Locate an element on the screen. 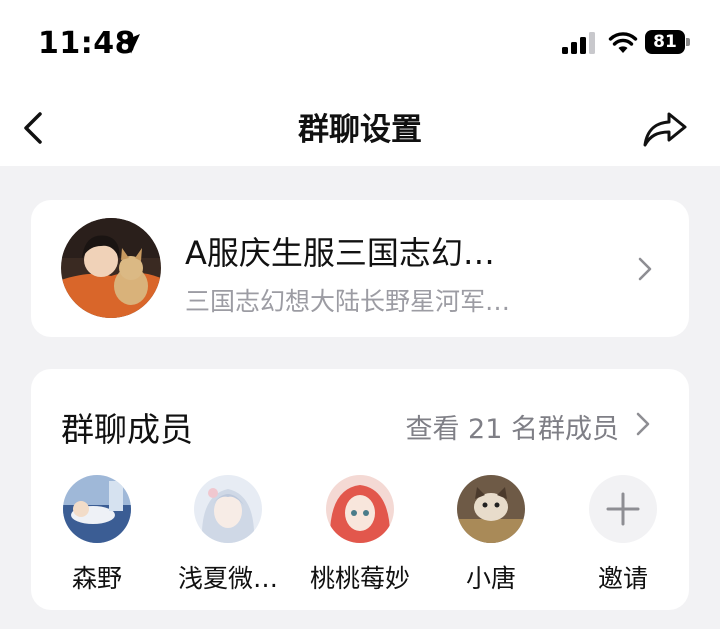 Image resolution: width=720 pixels, height=629 pixels. signal-icon is located at coordinates (578, 43).